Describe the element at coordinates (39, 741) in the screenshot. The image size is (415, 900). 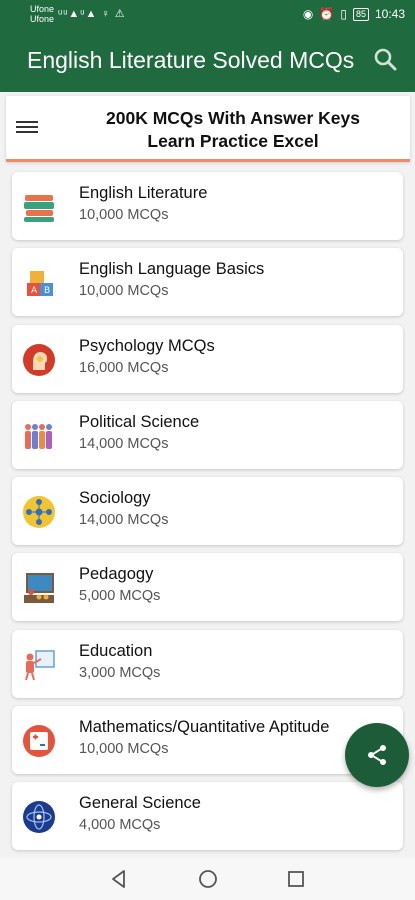
I see `math-icon` at that location.